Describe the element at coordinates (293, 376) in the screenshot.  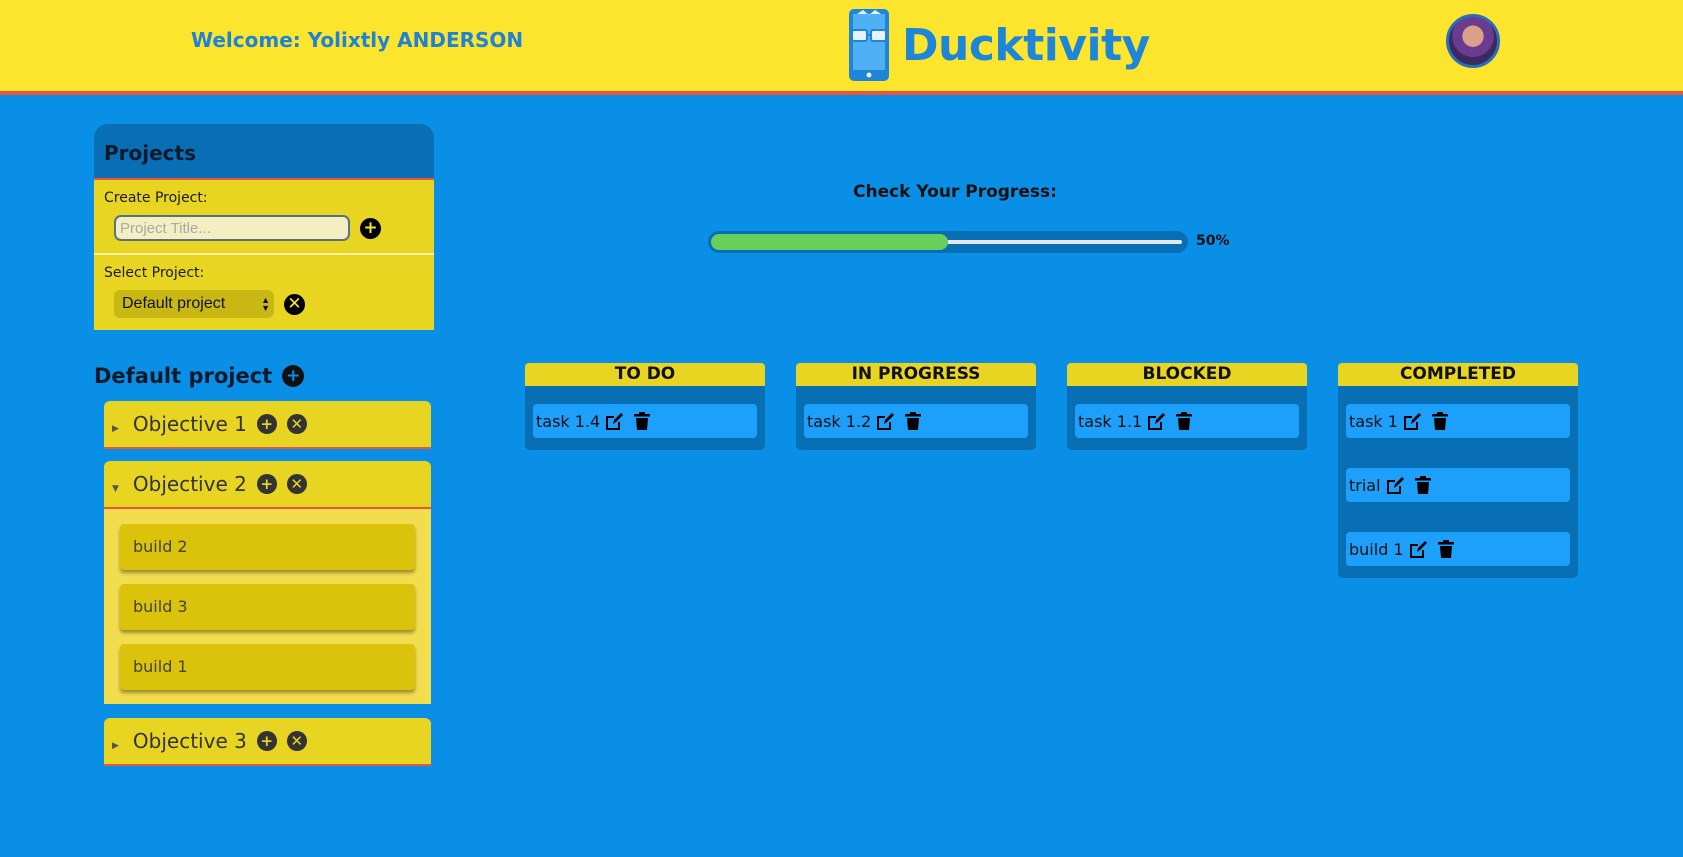
I see `add-objective-icon: +` at that location.